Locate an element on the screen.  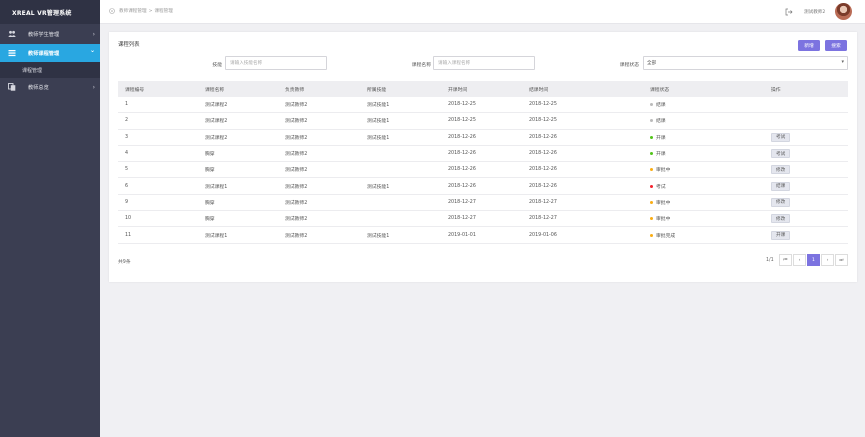
status-cell: 审批完成 is located at coordinates (703, 235).